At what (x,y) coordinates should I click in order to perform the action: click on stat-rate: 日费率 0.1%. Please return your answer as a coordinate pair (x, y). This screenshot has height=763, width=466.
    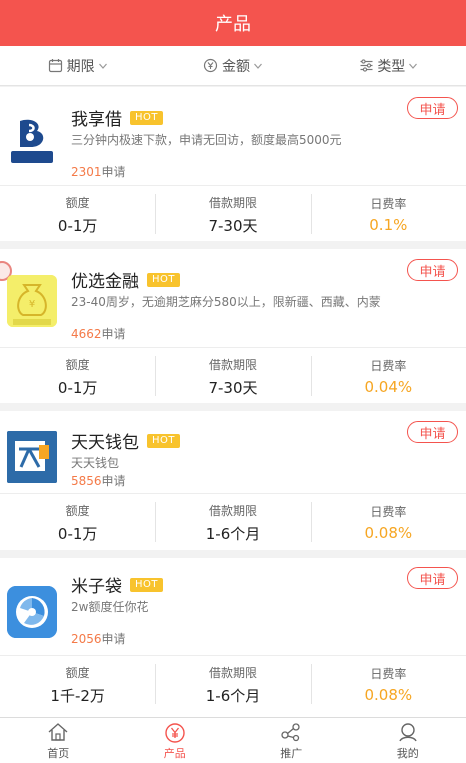
    Looking at the image, I should click on (388, 214).